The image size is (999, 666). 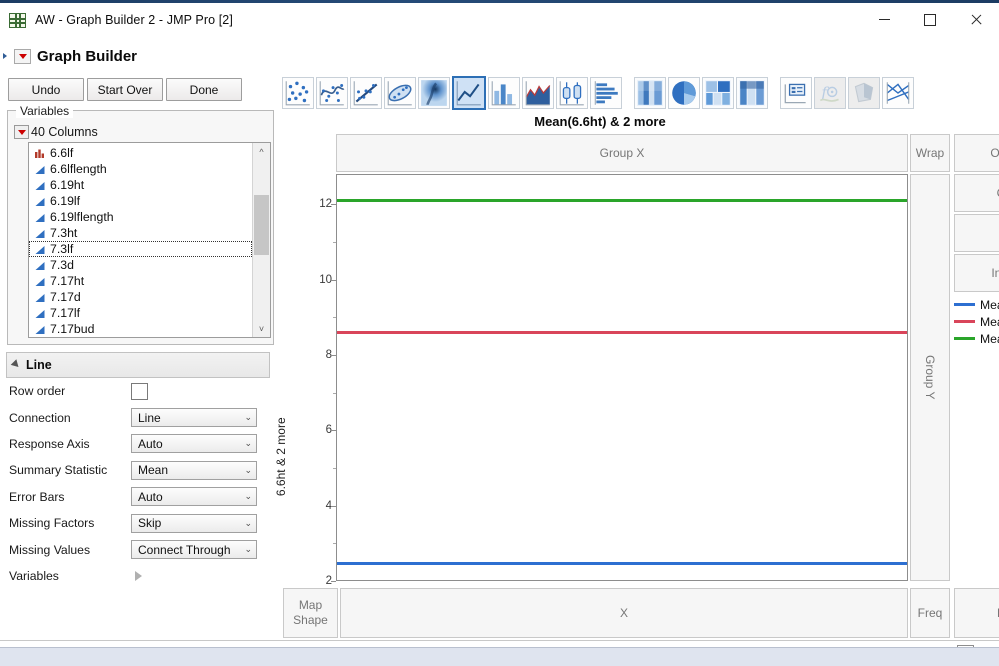 What do you see at coordinates (884, 19) in the screenshot?
I see `minimize-button` at bounding box center [884, 19].